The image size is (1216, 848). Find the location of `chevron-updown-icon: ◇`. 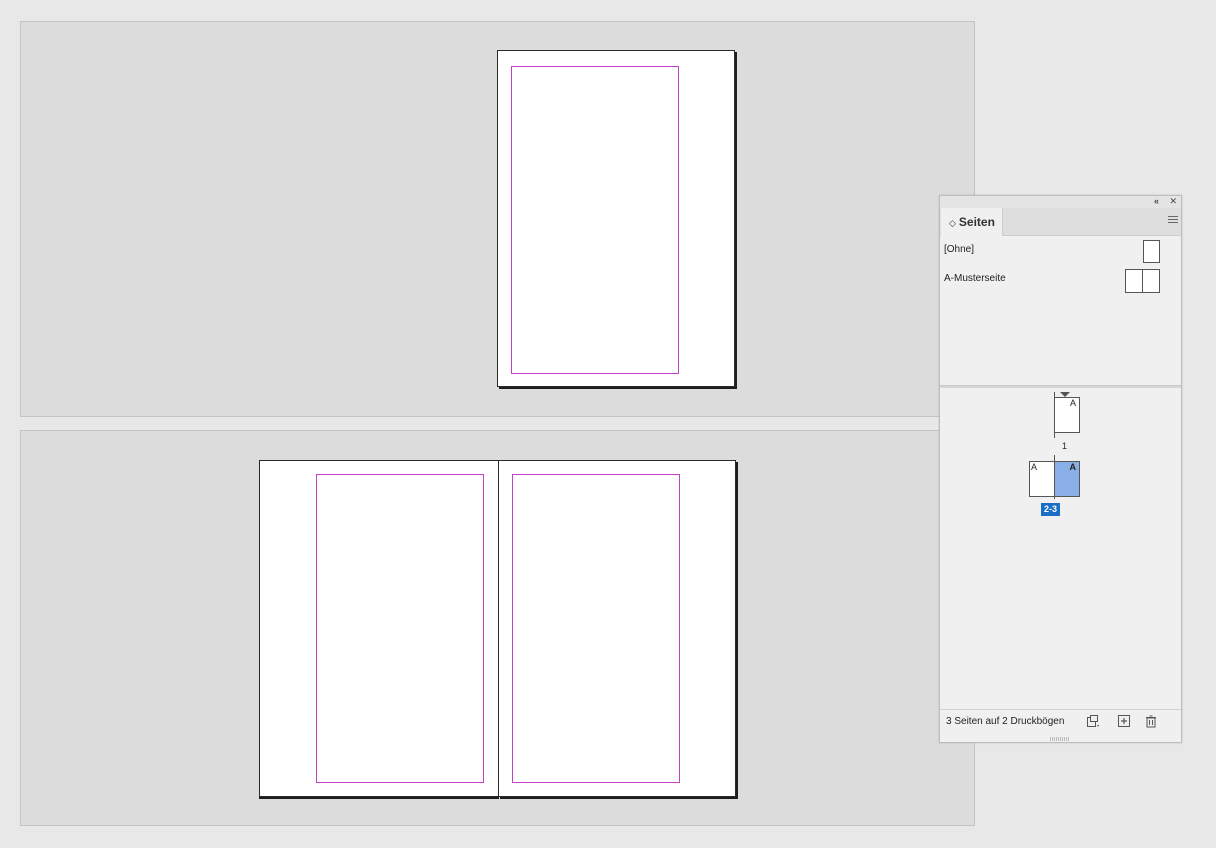

chevron-updown-icon: ◇ is located at coordinates (952, 223).